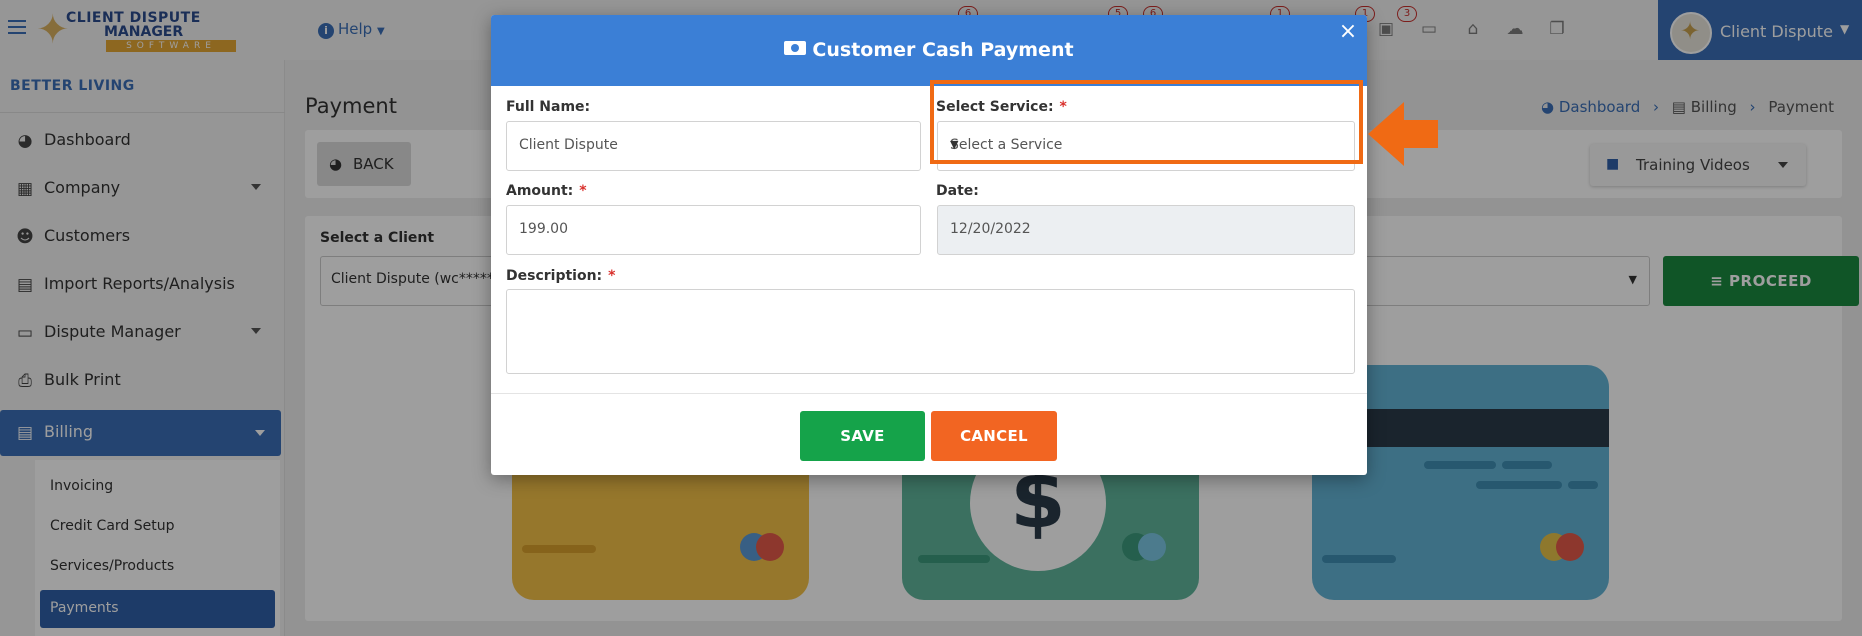  I want to click on divider, so click(929, 393).